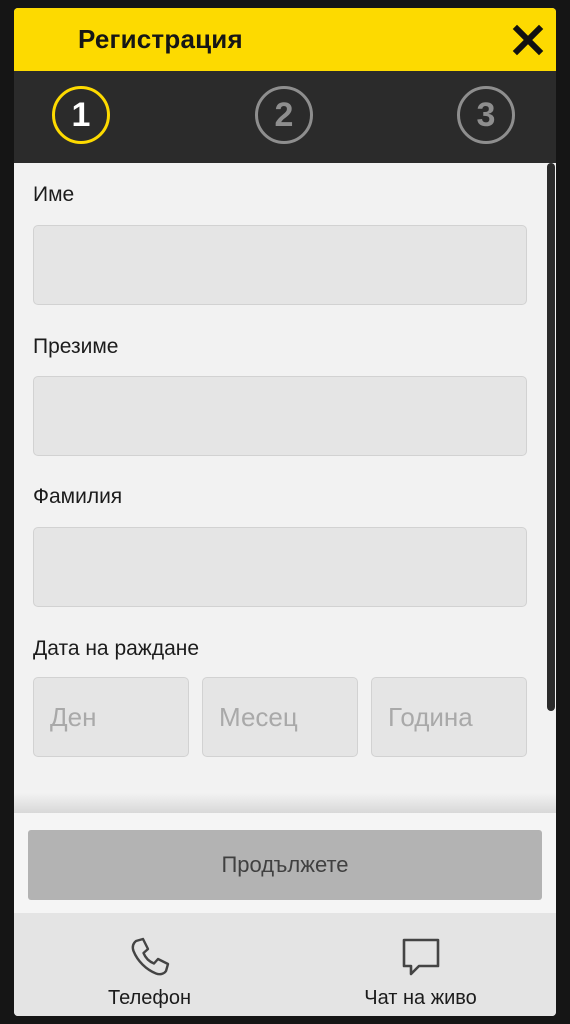 Image resolution: width=570 pixels, height=1024 pixels. What do you see at coordinates (78, 496) in the screenshot?
I see `last-name-label: Фамилия` at bounding box center [78, 496].